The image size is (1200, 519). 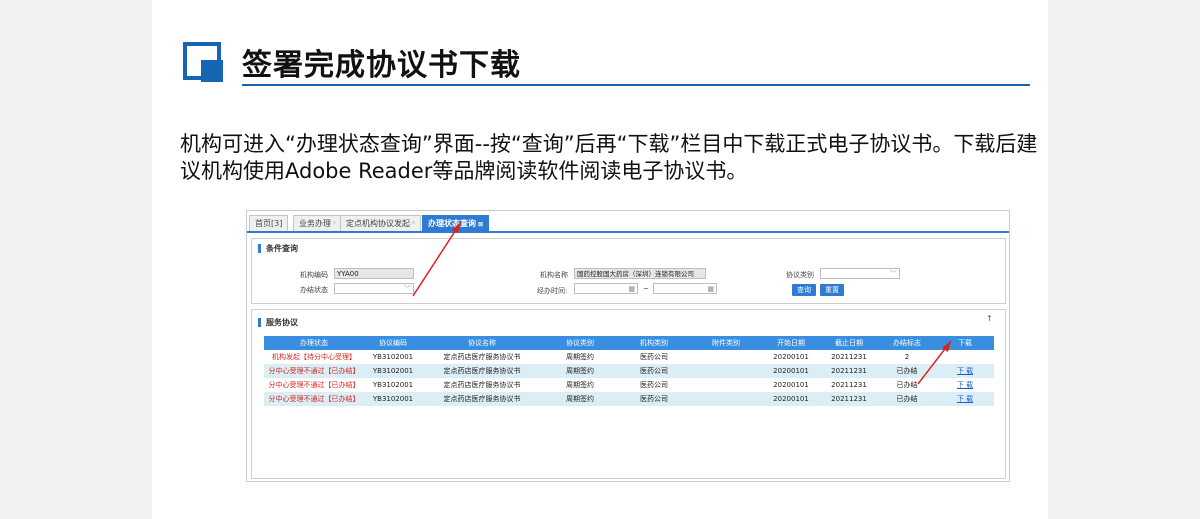 What do you see at coordinates (380, 223) in the screenshot?
I see `tab-agreement-initiate: 定点机构协议发起 °` at bounding box center [380, 223].